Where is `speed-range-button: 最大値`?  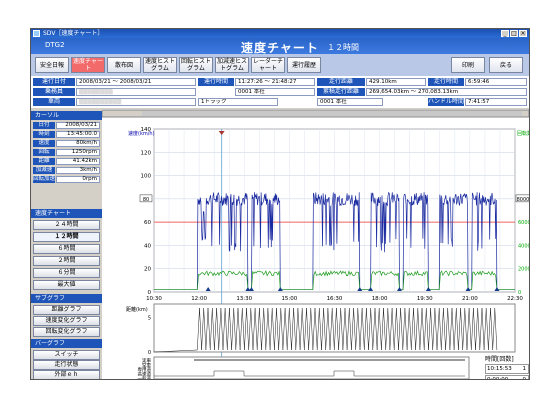 speed-range-button: 最大値 is located at coordinates (66, 285).